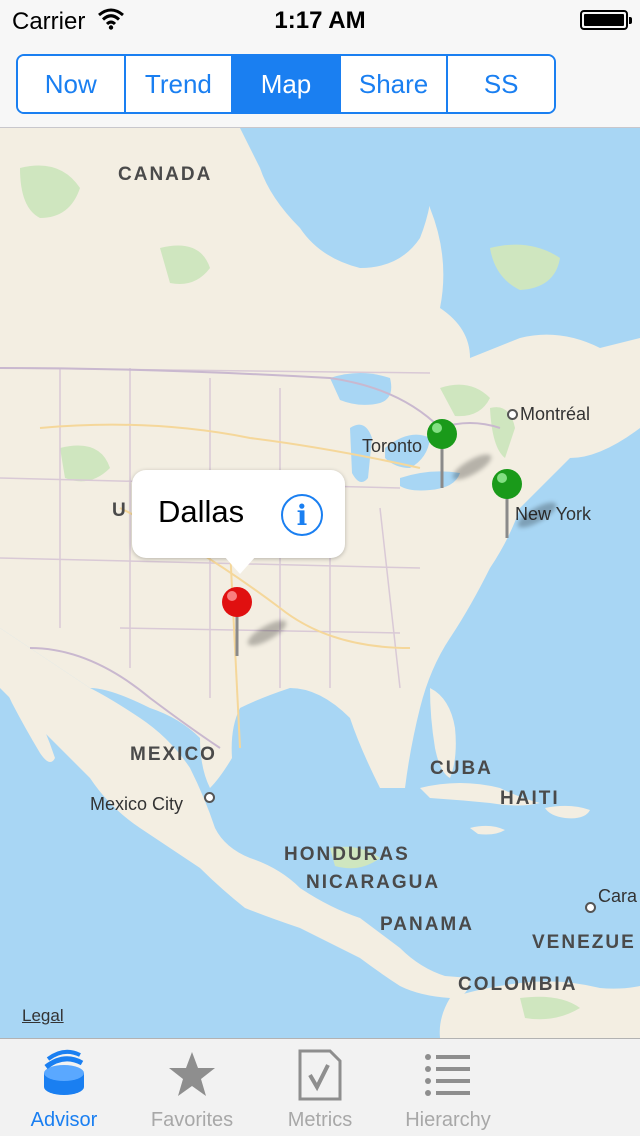 The image size is (640, 1136). I want to click on status-time: 1:17 AM, so click(320, 20).